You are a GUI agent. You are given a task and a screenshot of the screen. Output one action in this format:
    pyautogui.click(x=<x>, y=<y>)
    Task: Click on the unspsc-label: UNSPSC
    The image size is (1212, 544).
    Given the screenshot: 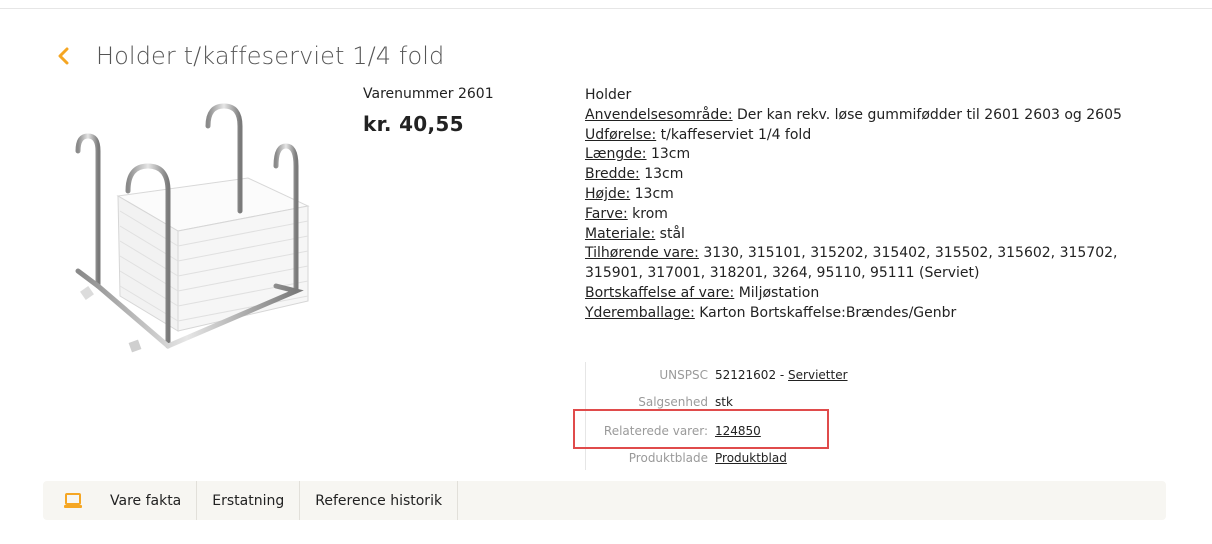 What is the action you would take?
    pyautogui.click(x=683, y=375)
    